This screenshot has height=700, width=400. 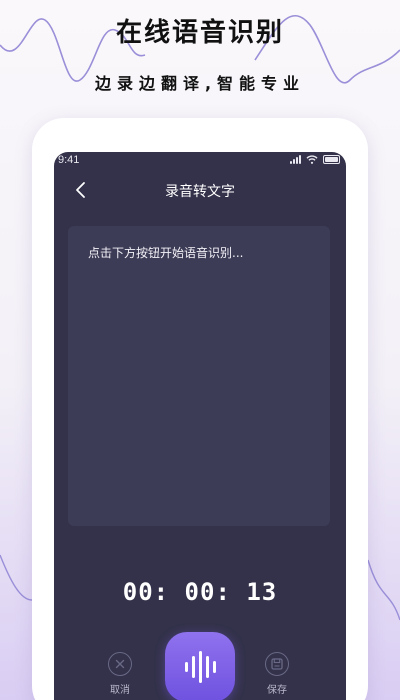 I want to click on save-label: 保存, so click(x=277, y=690).